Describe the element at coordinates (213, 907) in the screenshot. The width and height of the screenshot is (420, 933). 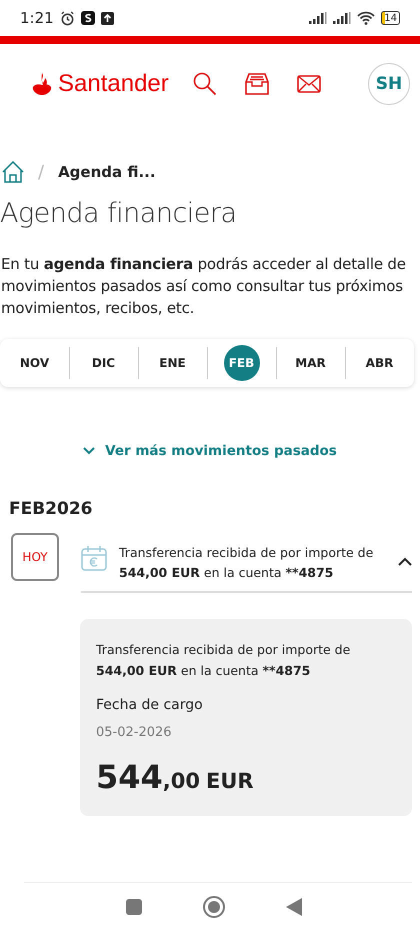
I see `home-button-icon` at that location.